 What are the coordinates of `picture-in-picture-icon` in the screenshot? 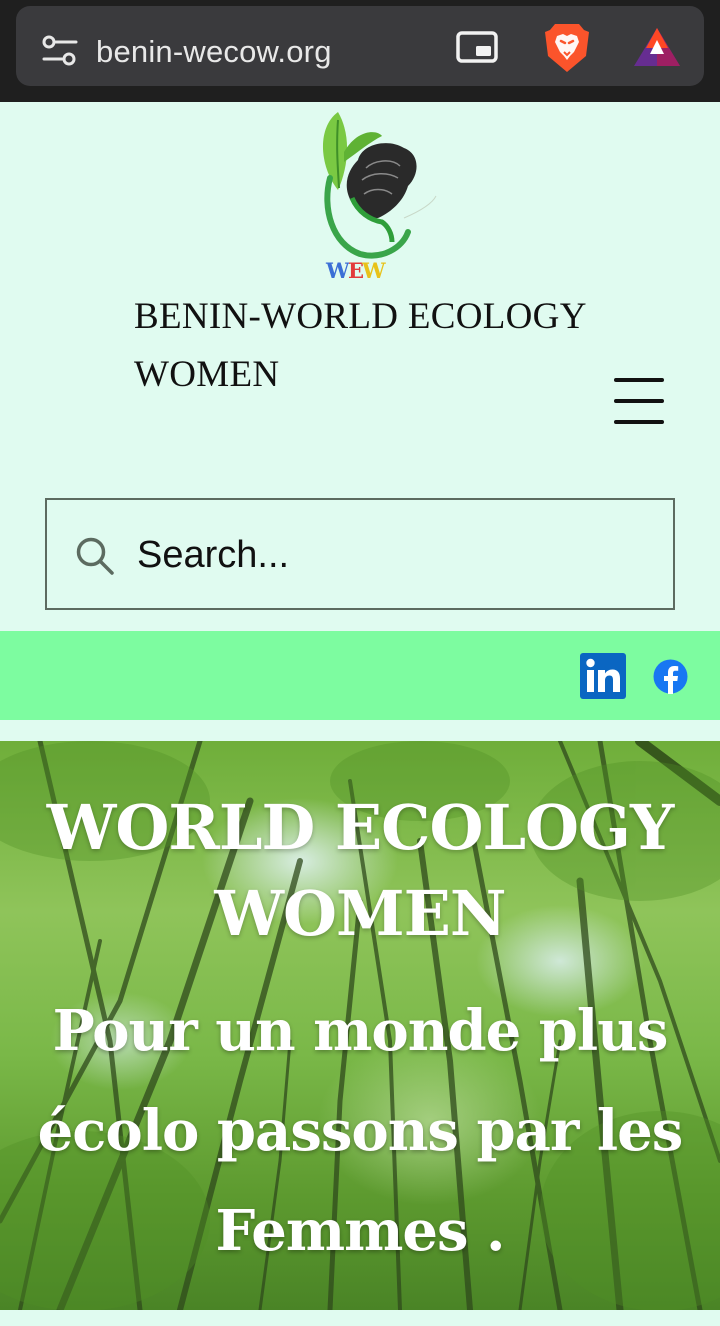 It's located at (477, 47).